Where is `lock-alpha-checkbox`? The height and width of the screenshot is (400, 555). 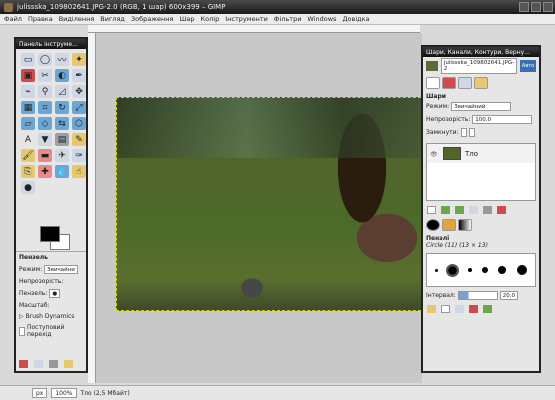 lock-alpha-checkbox is located at coordinates (471, 132).